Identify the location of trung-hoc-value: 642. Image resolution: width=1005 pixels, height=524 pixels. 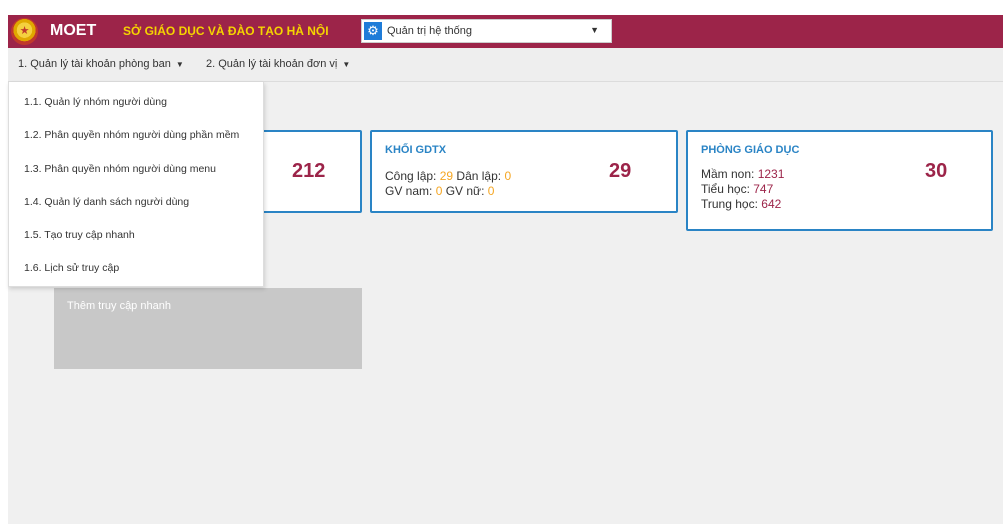
(771, 204).